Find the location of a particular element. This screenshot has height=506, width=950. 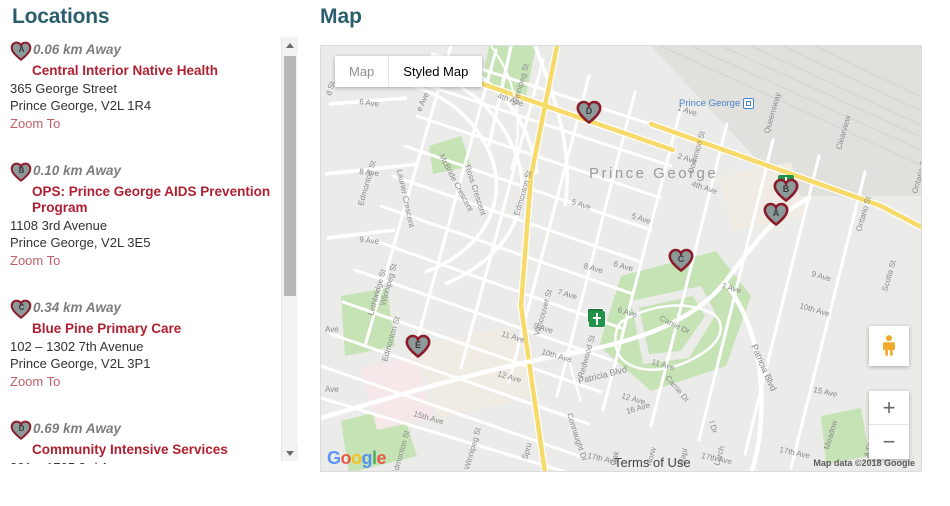

location-headline: D 0.69 km Away is located at coordinates (144, 429).